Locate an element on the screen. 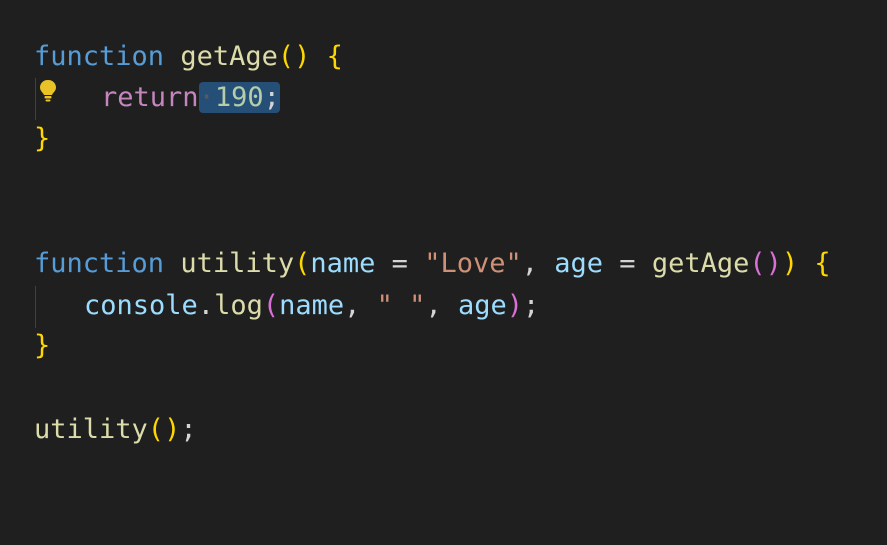 Image resolution: width=887 pixels, height=545 pixels. code-line-5: console.log(name, " ", age); is located at coordinates (311, 306).